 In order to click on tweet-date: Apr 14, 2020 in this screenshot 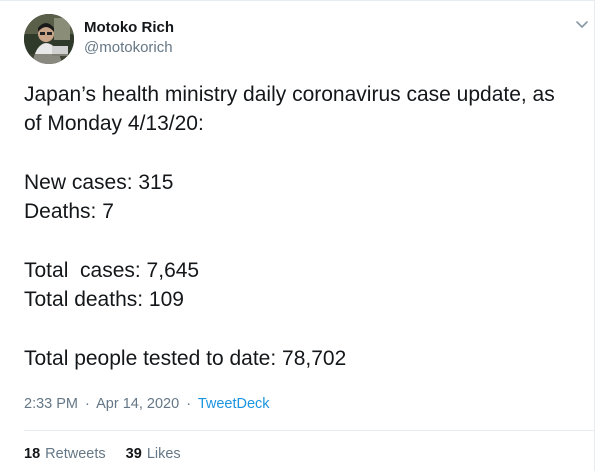, I will do `click(137, 404)`.